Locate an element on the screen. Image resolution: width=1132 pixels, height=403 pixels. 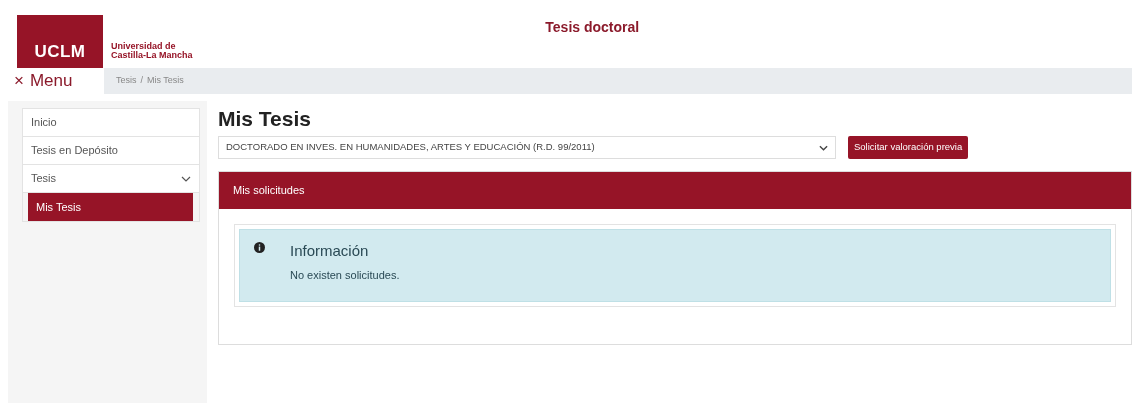
request-button: Solicitar valoración previa is located at coordinates (908, 147).